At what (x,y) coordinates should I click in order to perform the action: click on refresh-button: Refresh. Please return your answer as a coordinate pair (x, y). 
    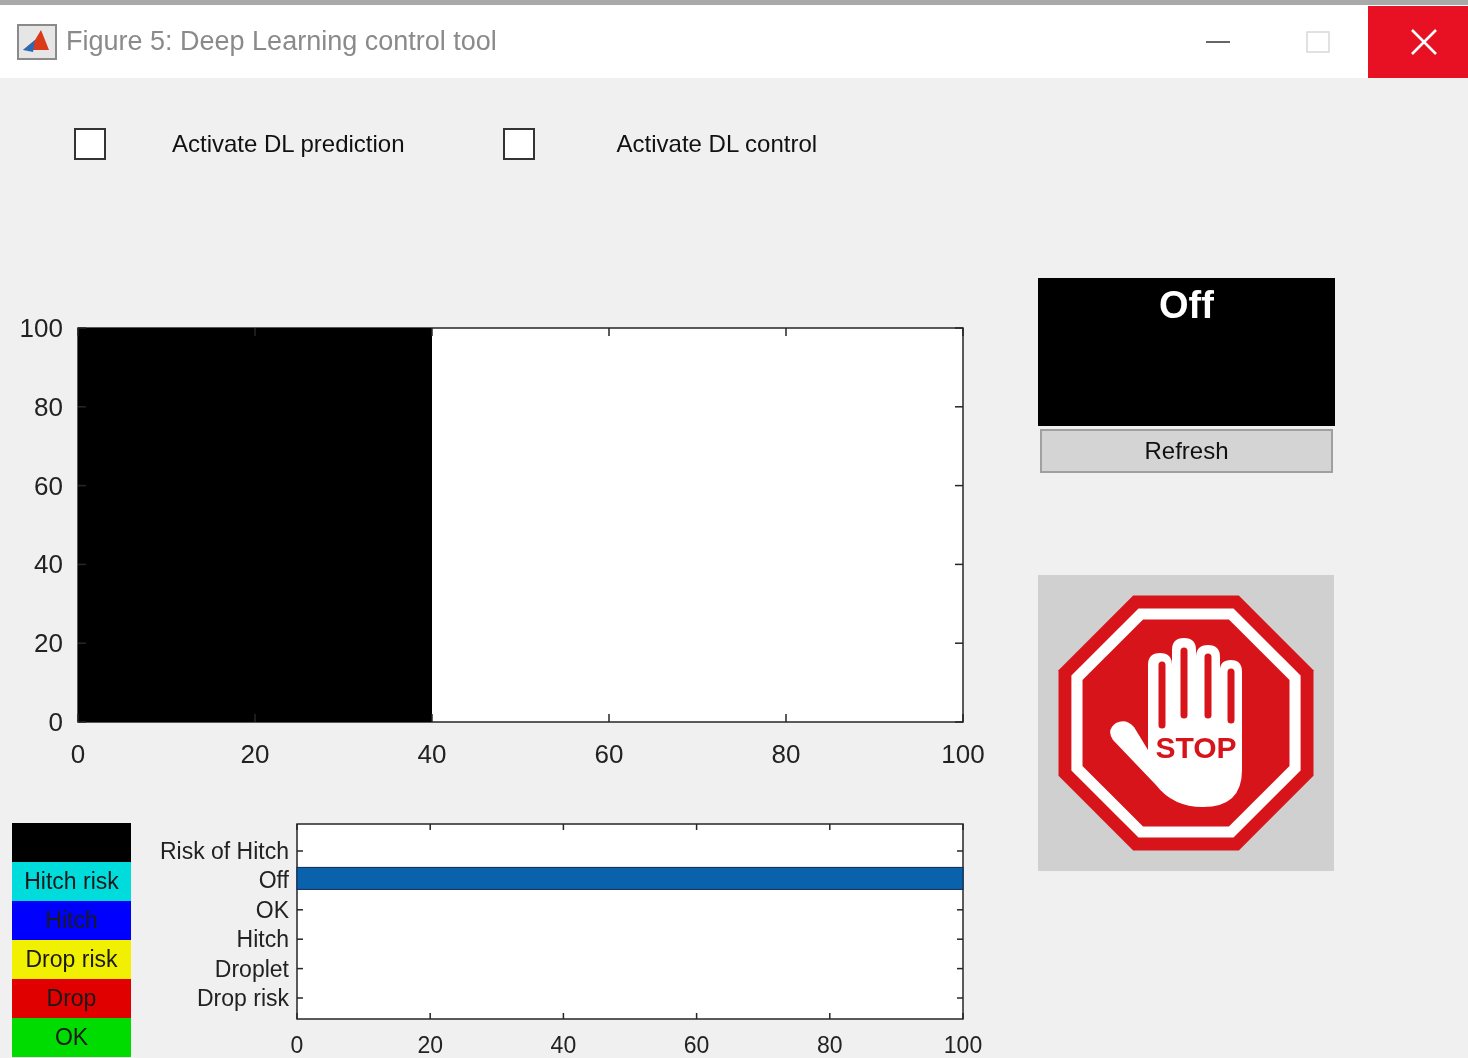
    Looking at the image, I should click on (1186, 451).